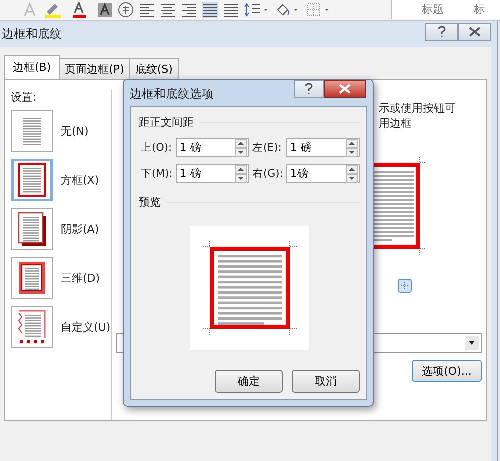 The width and height of the screenshot is (500, 461). What do you see at coordinates (105, 10) in the screenshot?
I see `character-shading-icon` at bounding box center [105, 10].